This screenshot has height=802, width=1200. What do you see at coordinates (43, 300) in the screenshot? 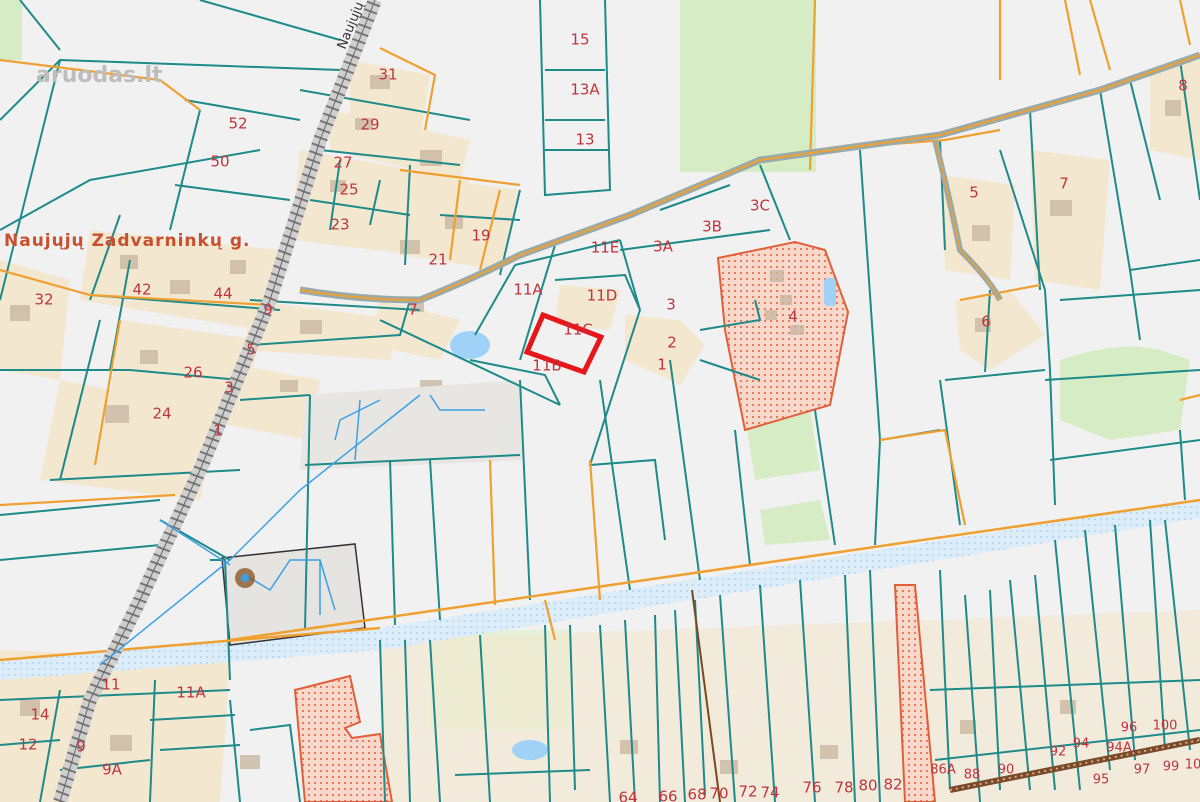
I see `parcel-label-32: 32` at bounding box center [43, 300].